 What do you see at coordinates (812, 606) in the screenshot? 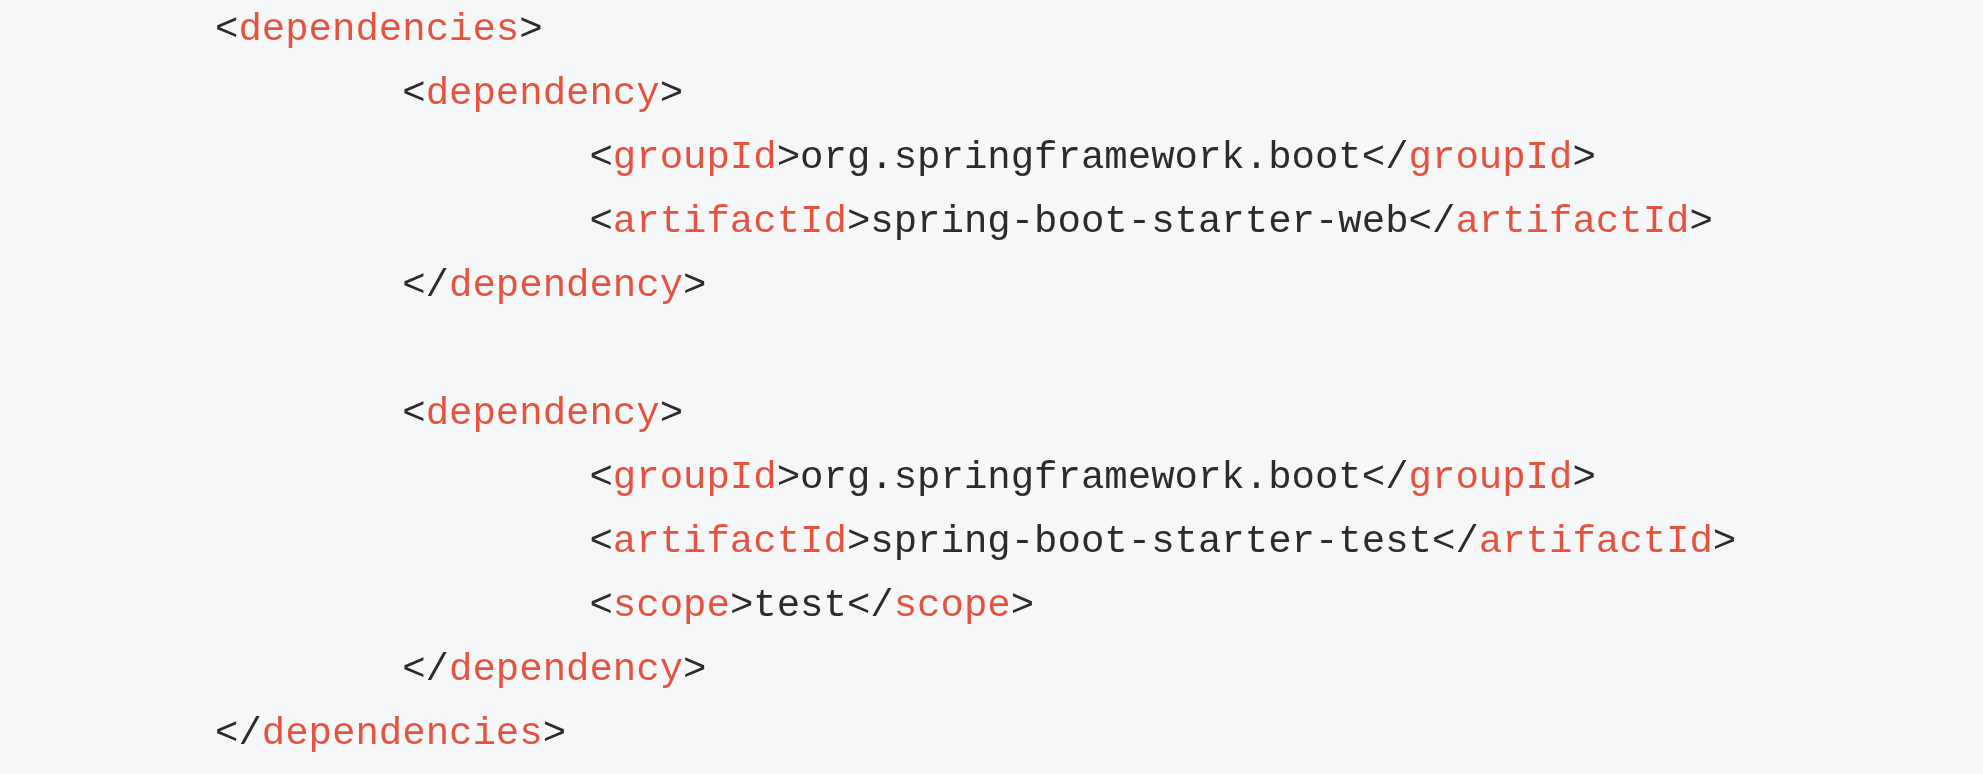
I see `code-line: <scope>test</scope>` at bounding box center [812, 606].